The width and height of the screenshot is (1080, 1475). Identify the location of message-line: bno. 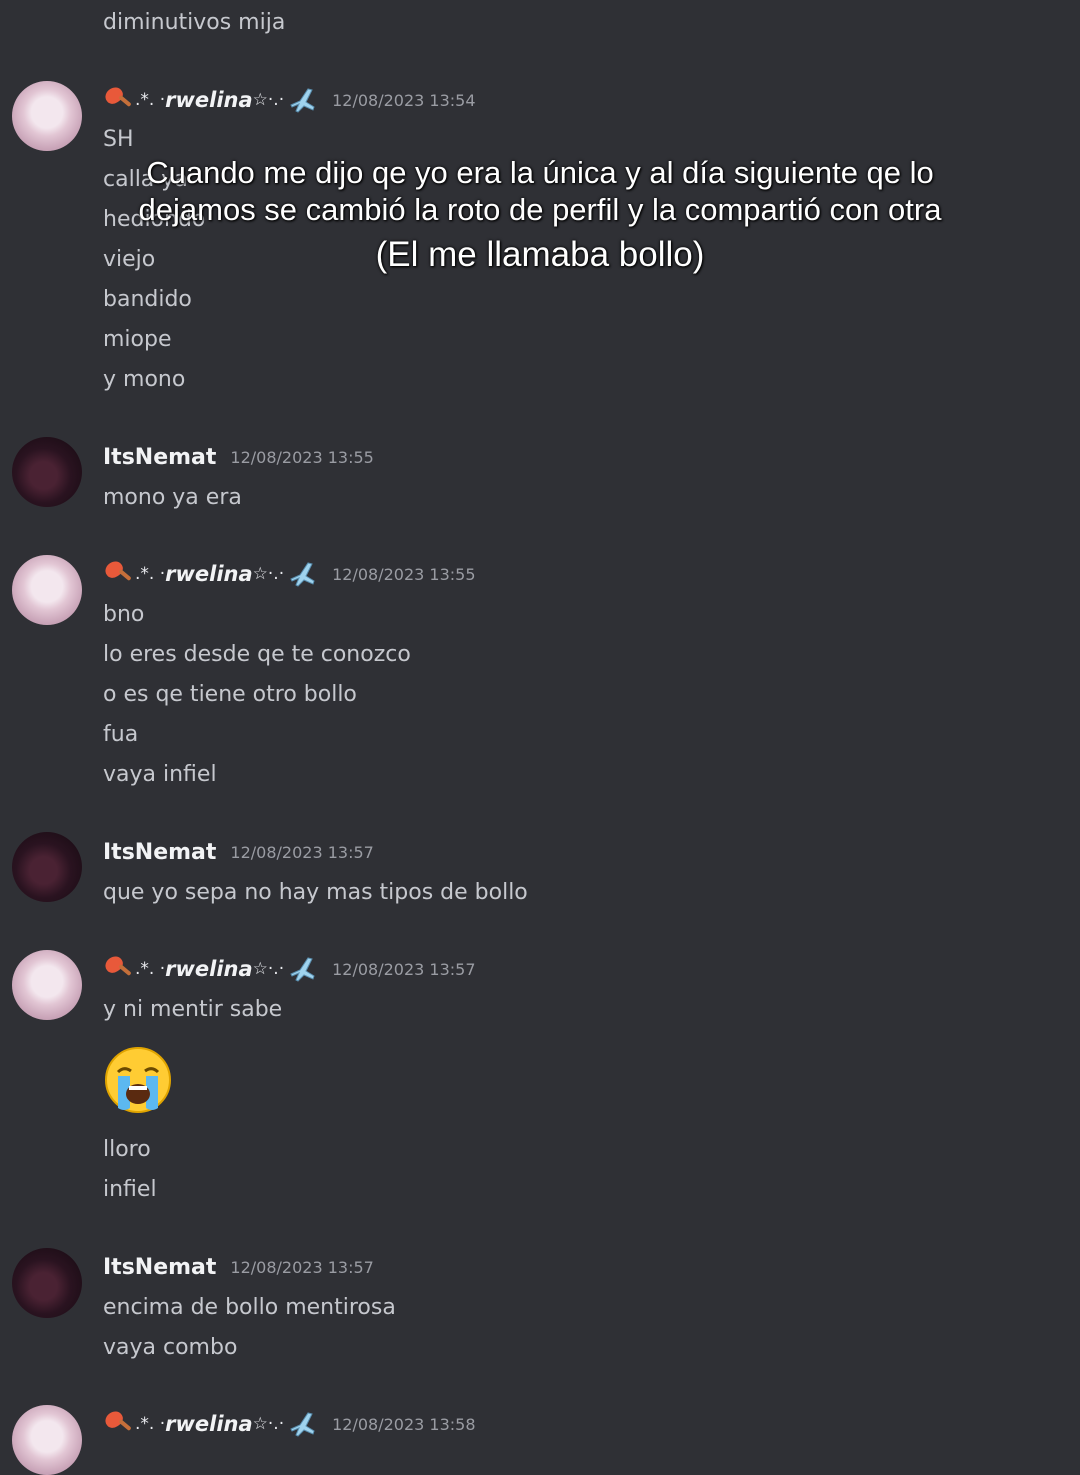
(124, 614).